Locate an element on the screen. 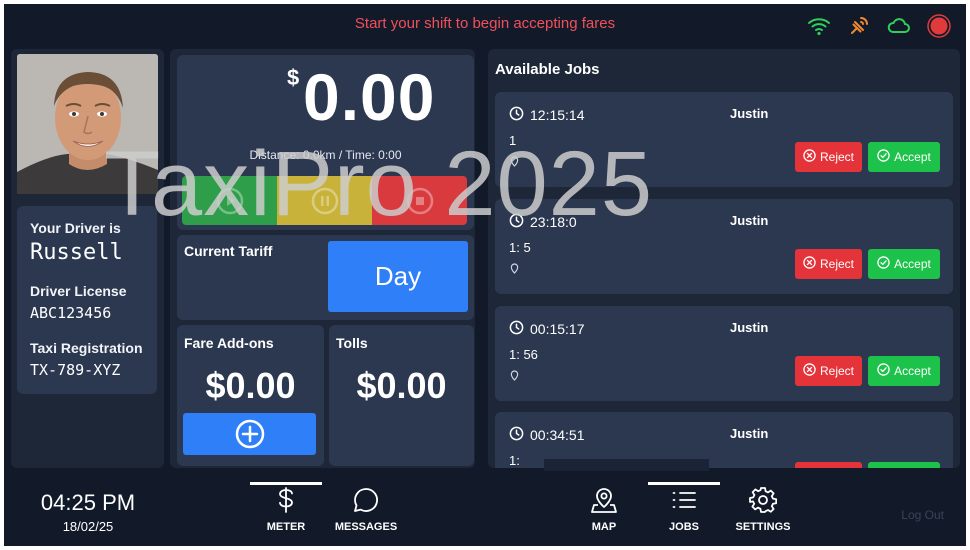 The height and width of the screenshot is (550, 970). fare-amount: 0.00 is located at coordinates (369, 97).